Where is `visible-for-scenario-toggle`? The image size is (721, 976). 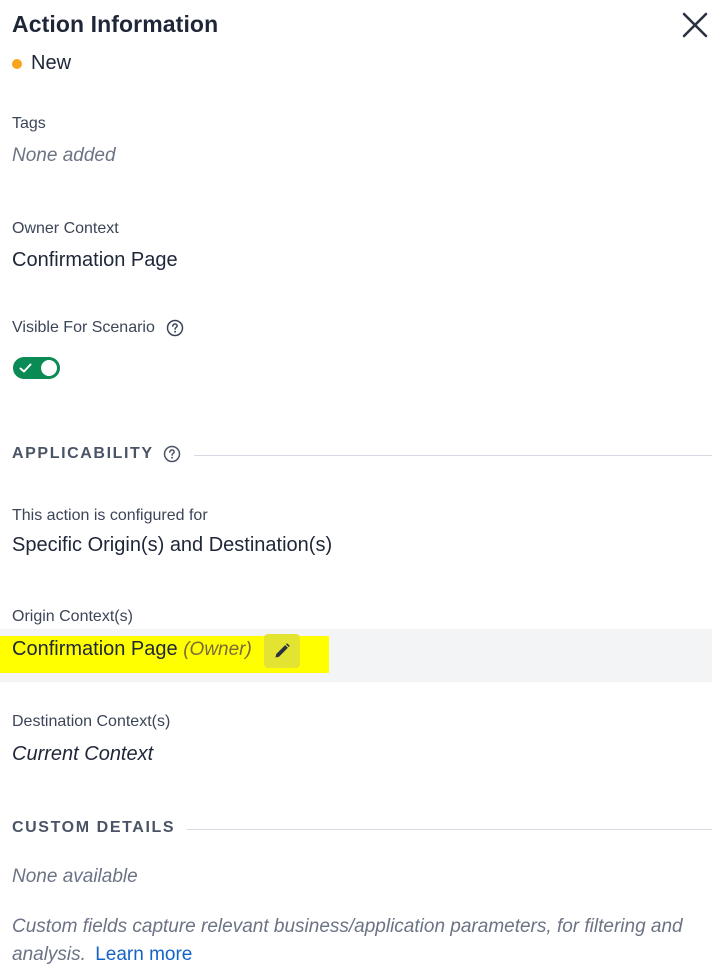 visible-for-scenario-toggle is located at coordinates (36, 368).